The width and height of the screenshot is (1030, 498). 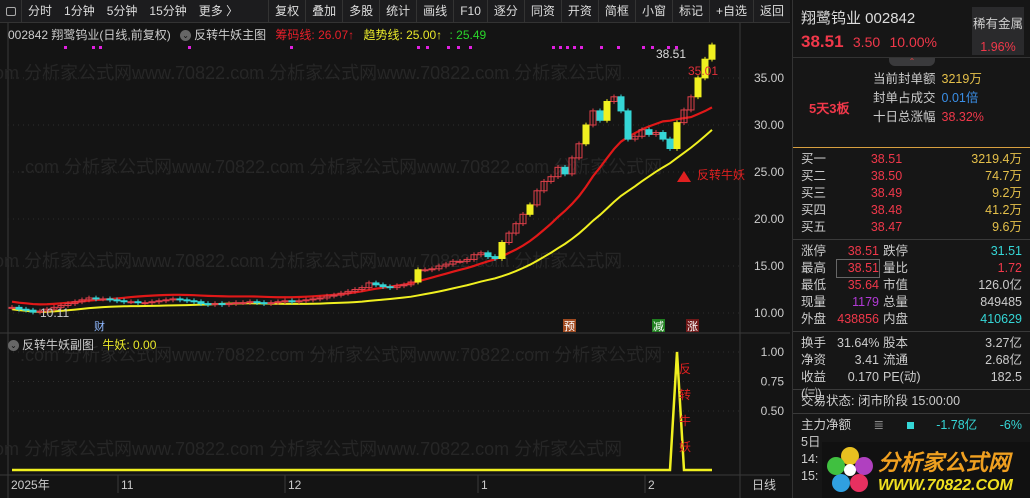 I want to click on streak-label: 5天3板, so click(x=829, y=108).